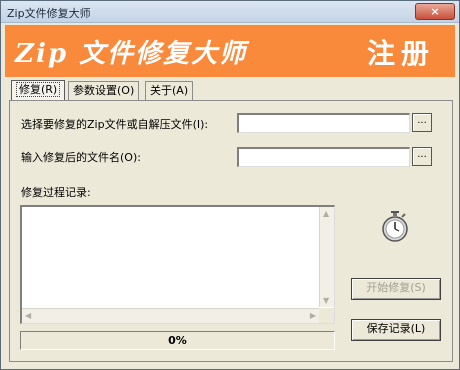 The height and width of the screenshot is (370, 460). Describe the element at coordinates (170, 315) in the screenshot. I see `log-horizontal-scrollbar: ◀ ▶` at that location.